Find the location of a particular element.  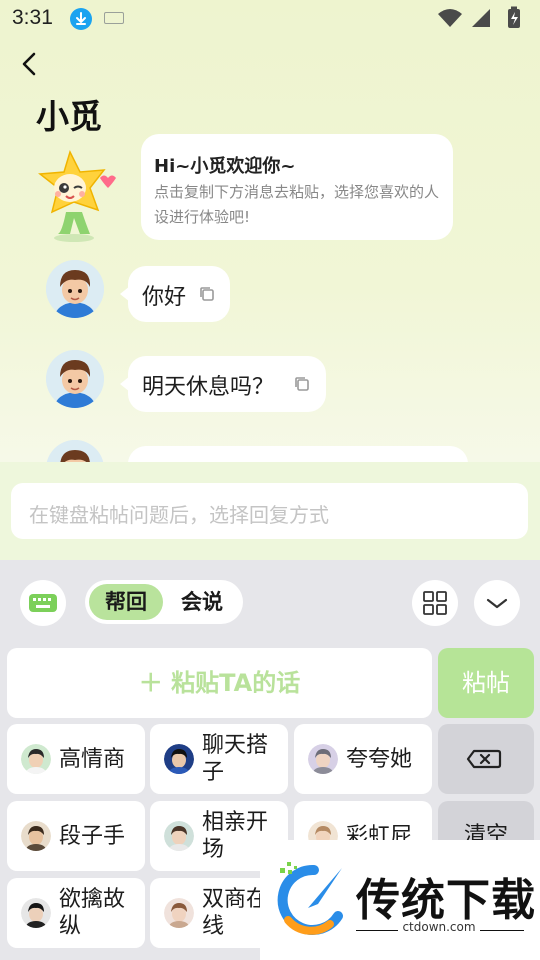

chevron-down-icon is located at coordinates (497, 603).